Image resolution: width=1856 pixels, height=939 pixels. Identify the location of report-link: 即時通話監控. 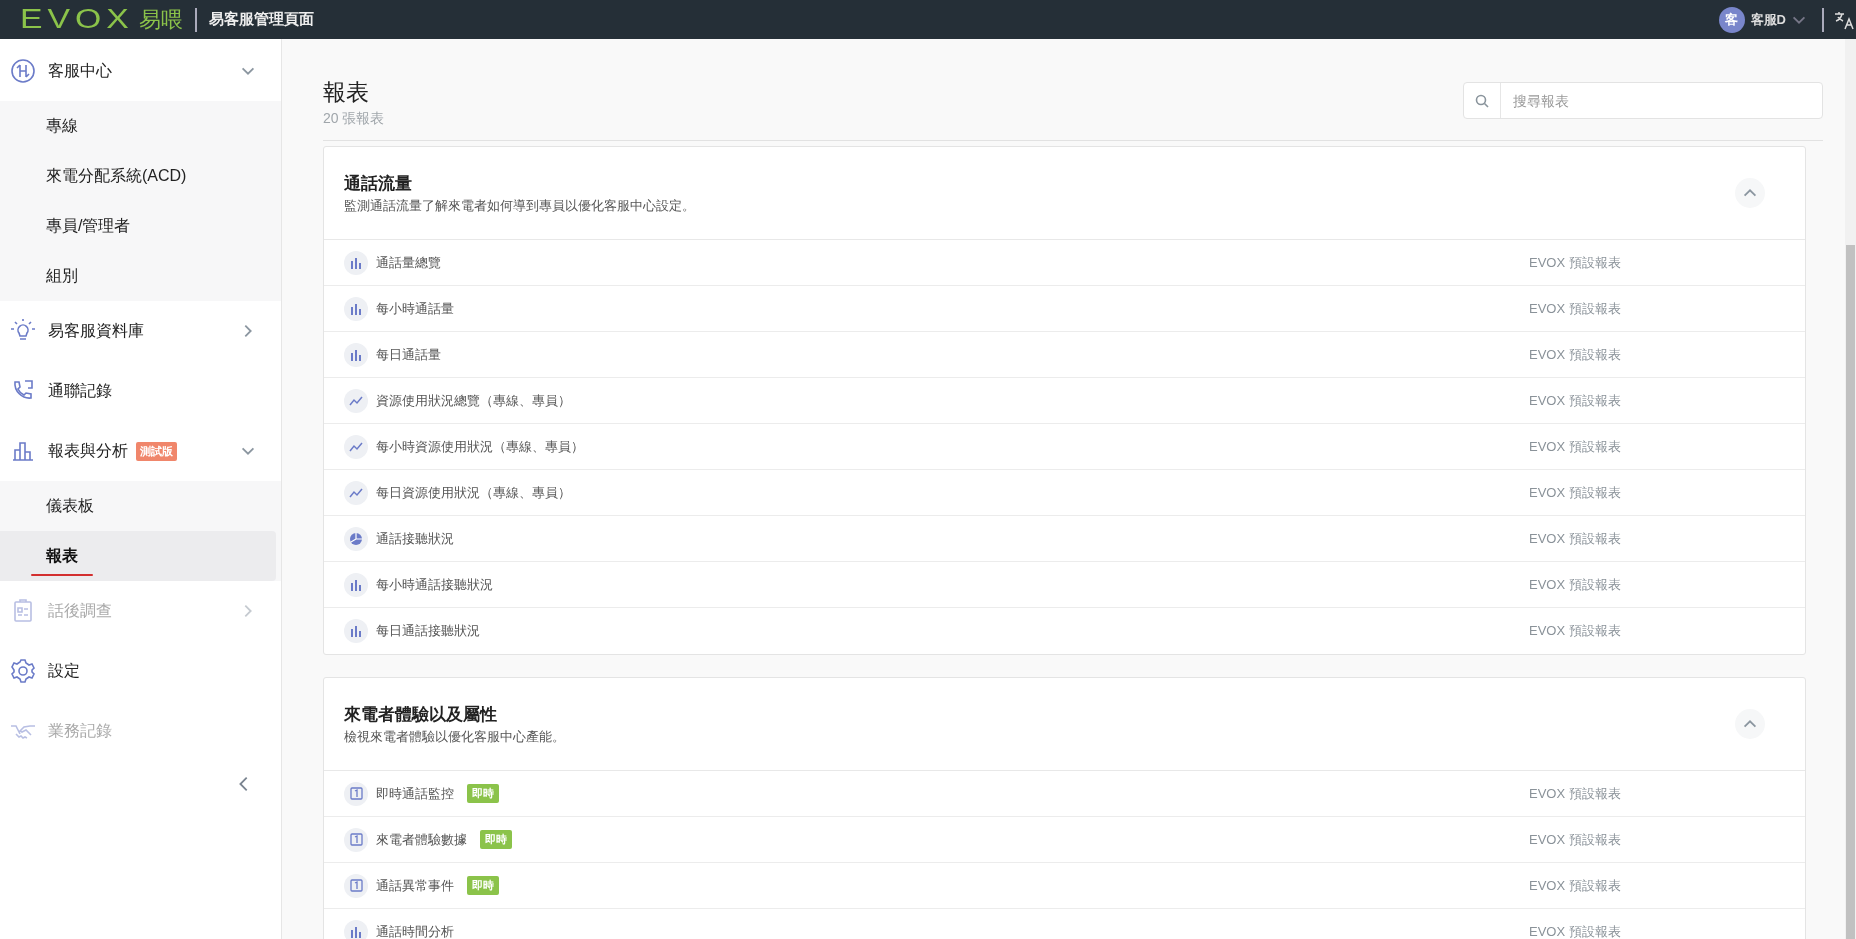
(415, 793).